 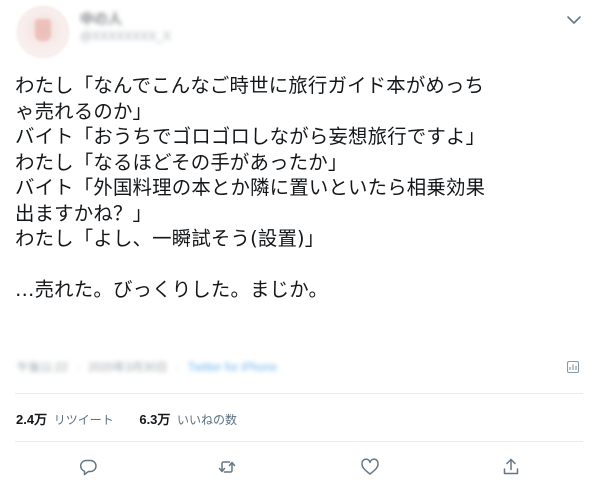 What do you see at coordinates (128, 368) in the screenshot?
I see `tweet-date: 2020年3月30日` at bounding box center [128, 368].